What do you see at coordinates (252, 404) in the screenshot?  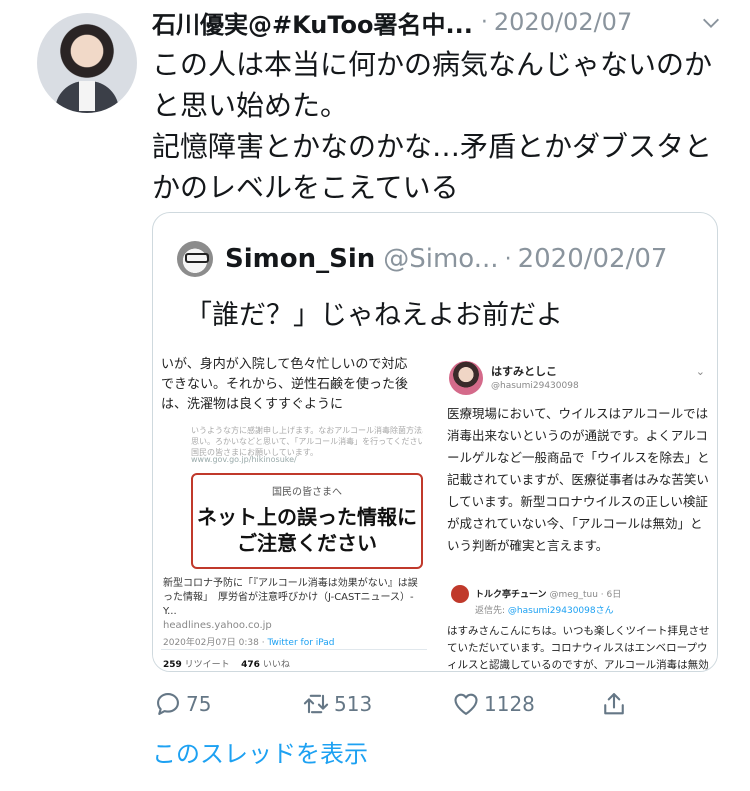 I see `image-left-line: は、洗濯物は良くすすぐように` at bounding box center [252, 404].